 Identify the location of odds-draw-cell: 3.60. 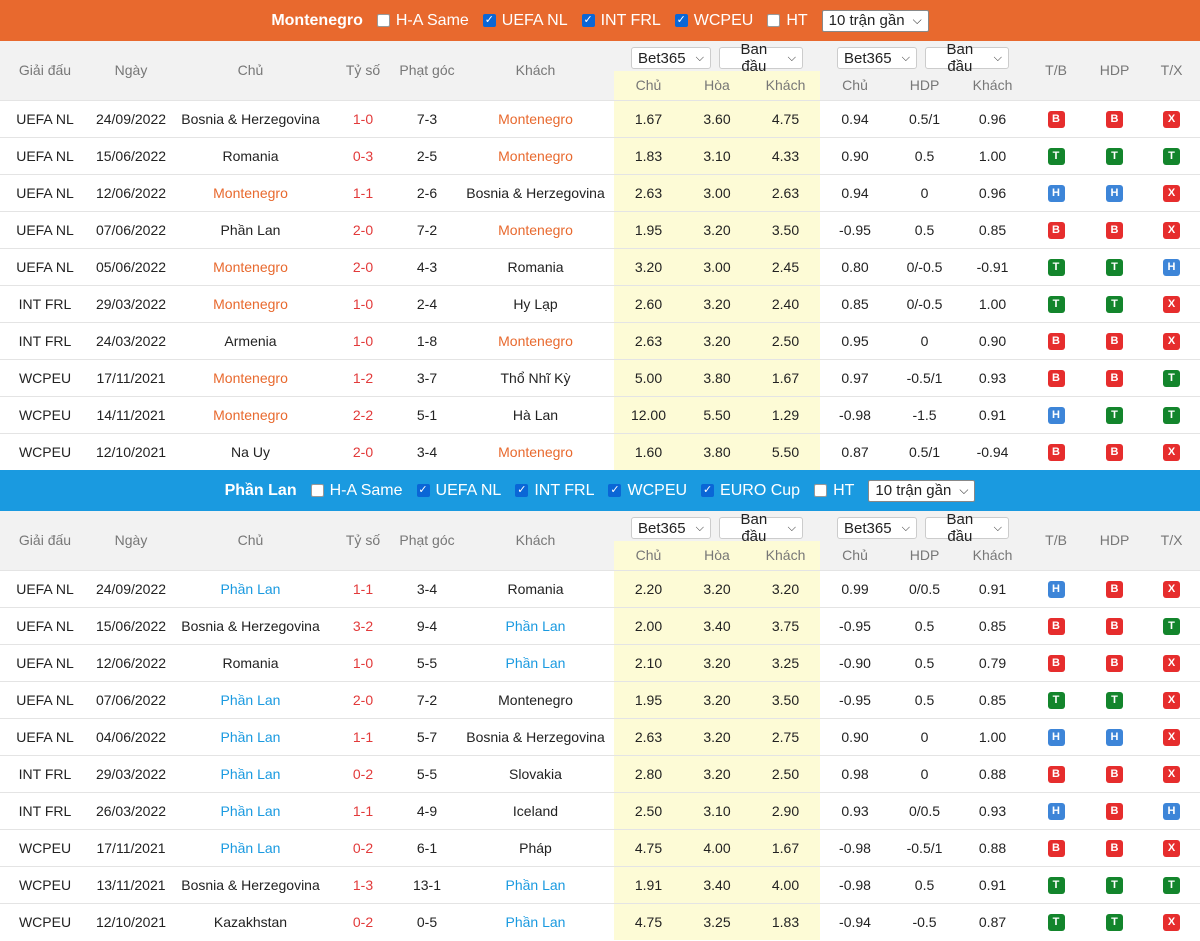
(717, 118).